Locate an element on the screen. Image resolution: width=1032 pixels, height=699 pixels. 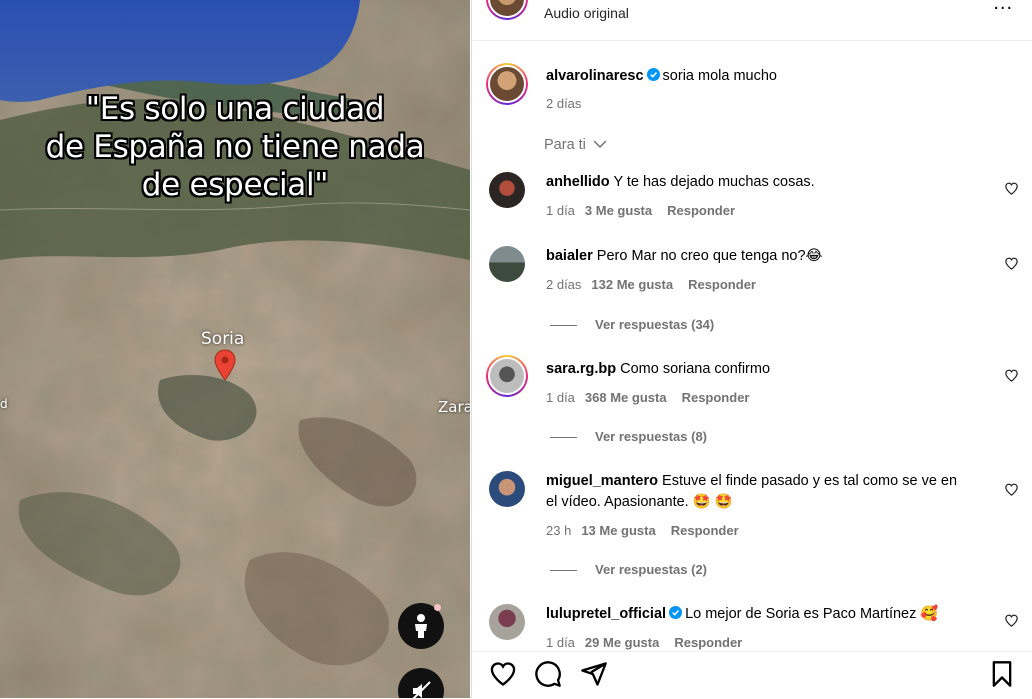
comment-username-5: lulupretel_official is located at coordinates (606, 614).